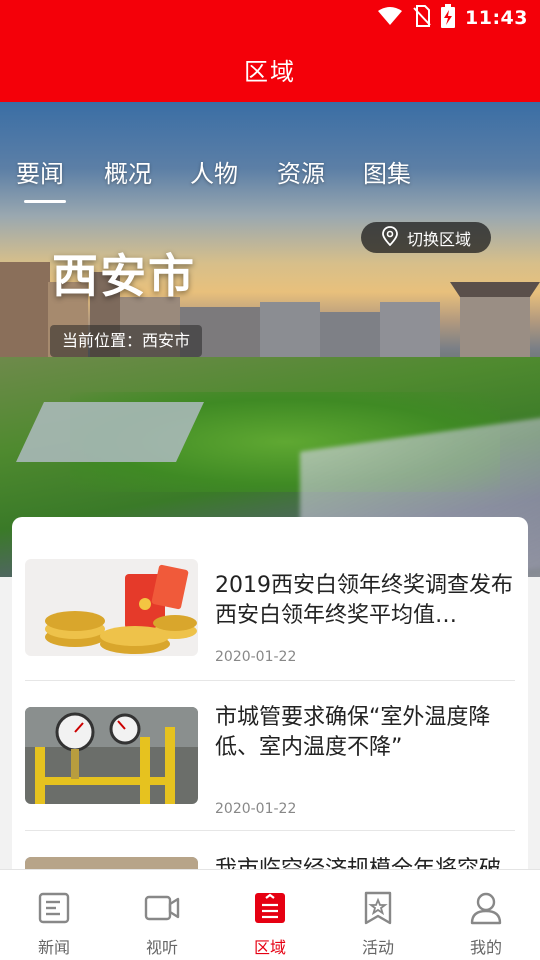 Image resolution: width=540 pixels, height=960 pixels. I want to click on no-sim-icon, so click(422, 18).